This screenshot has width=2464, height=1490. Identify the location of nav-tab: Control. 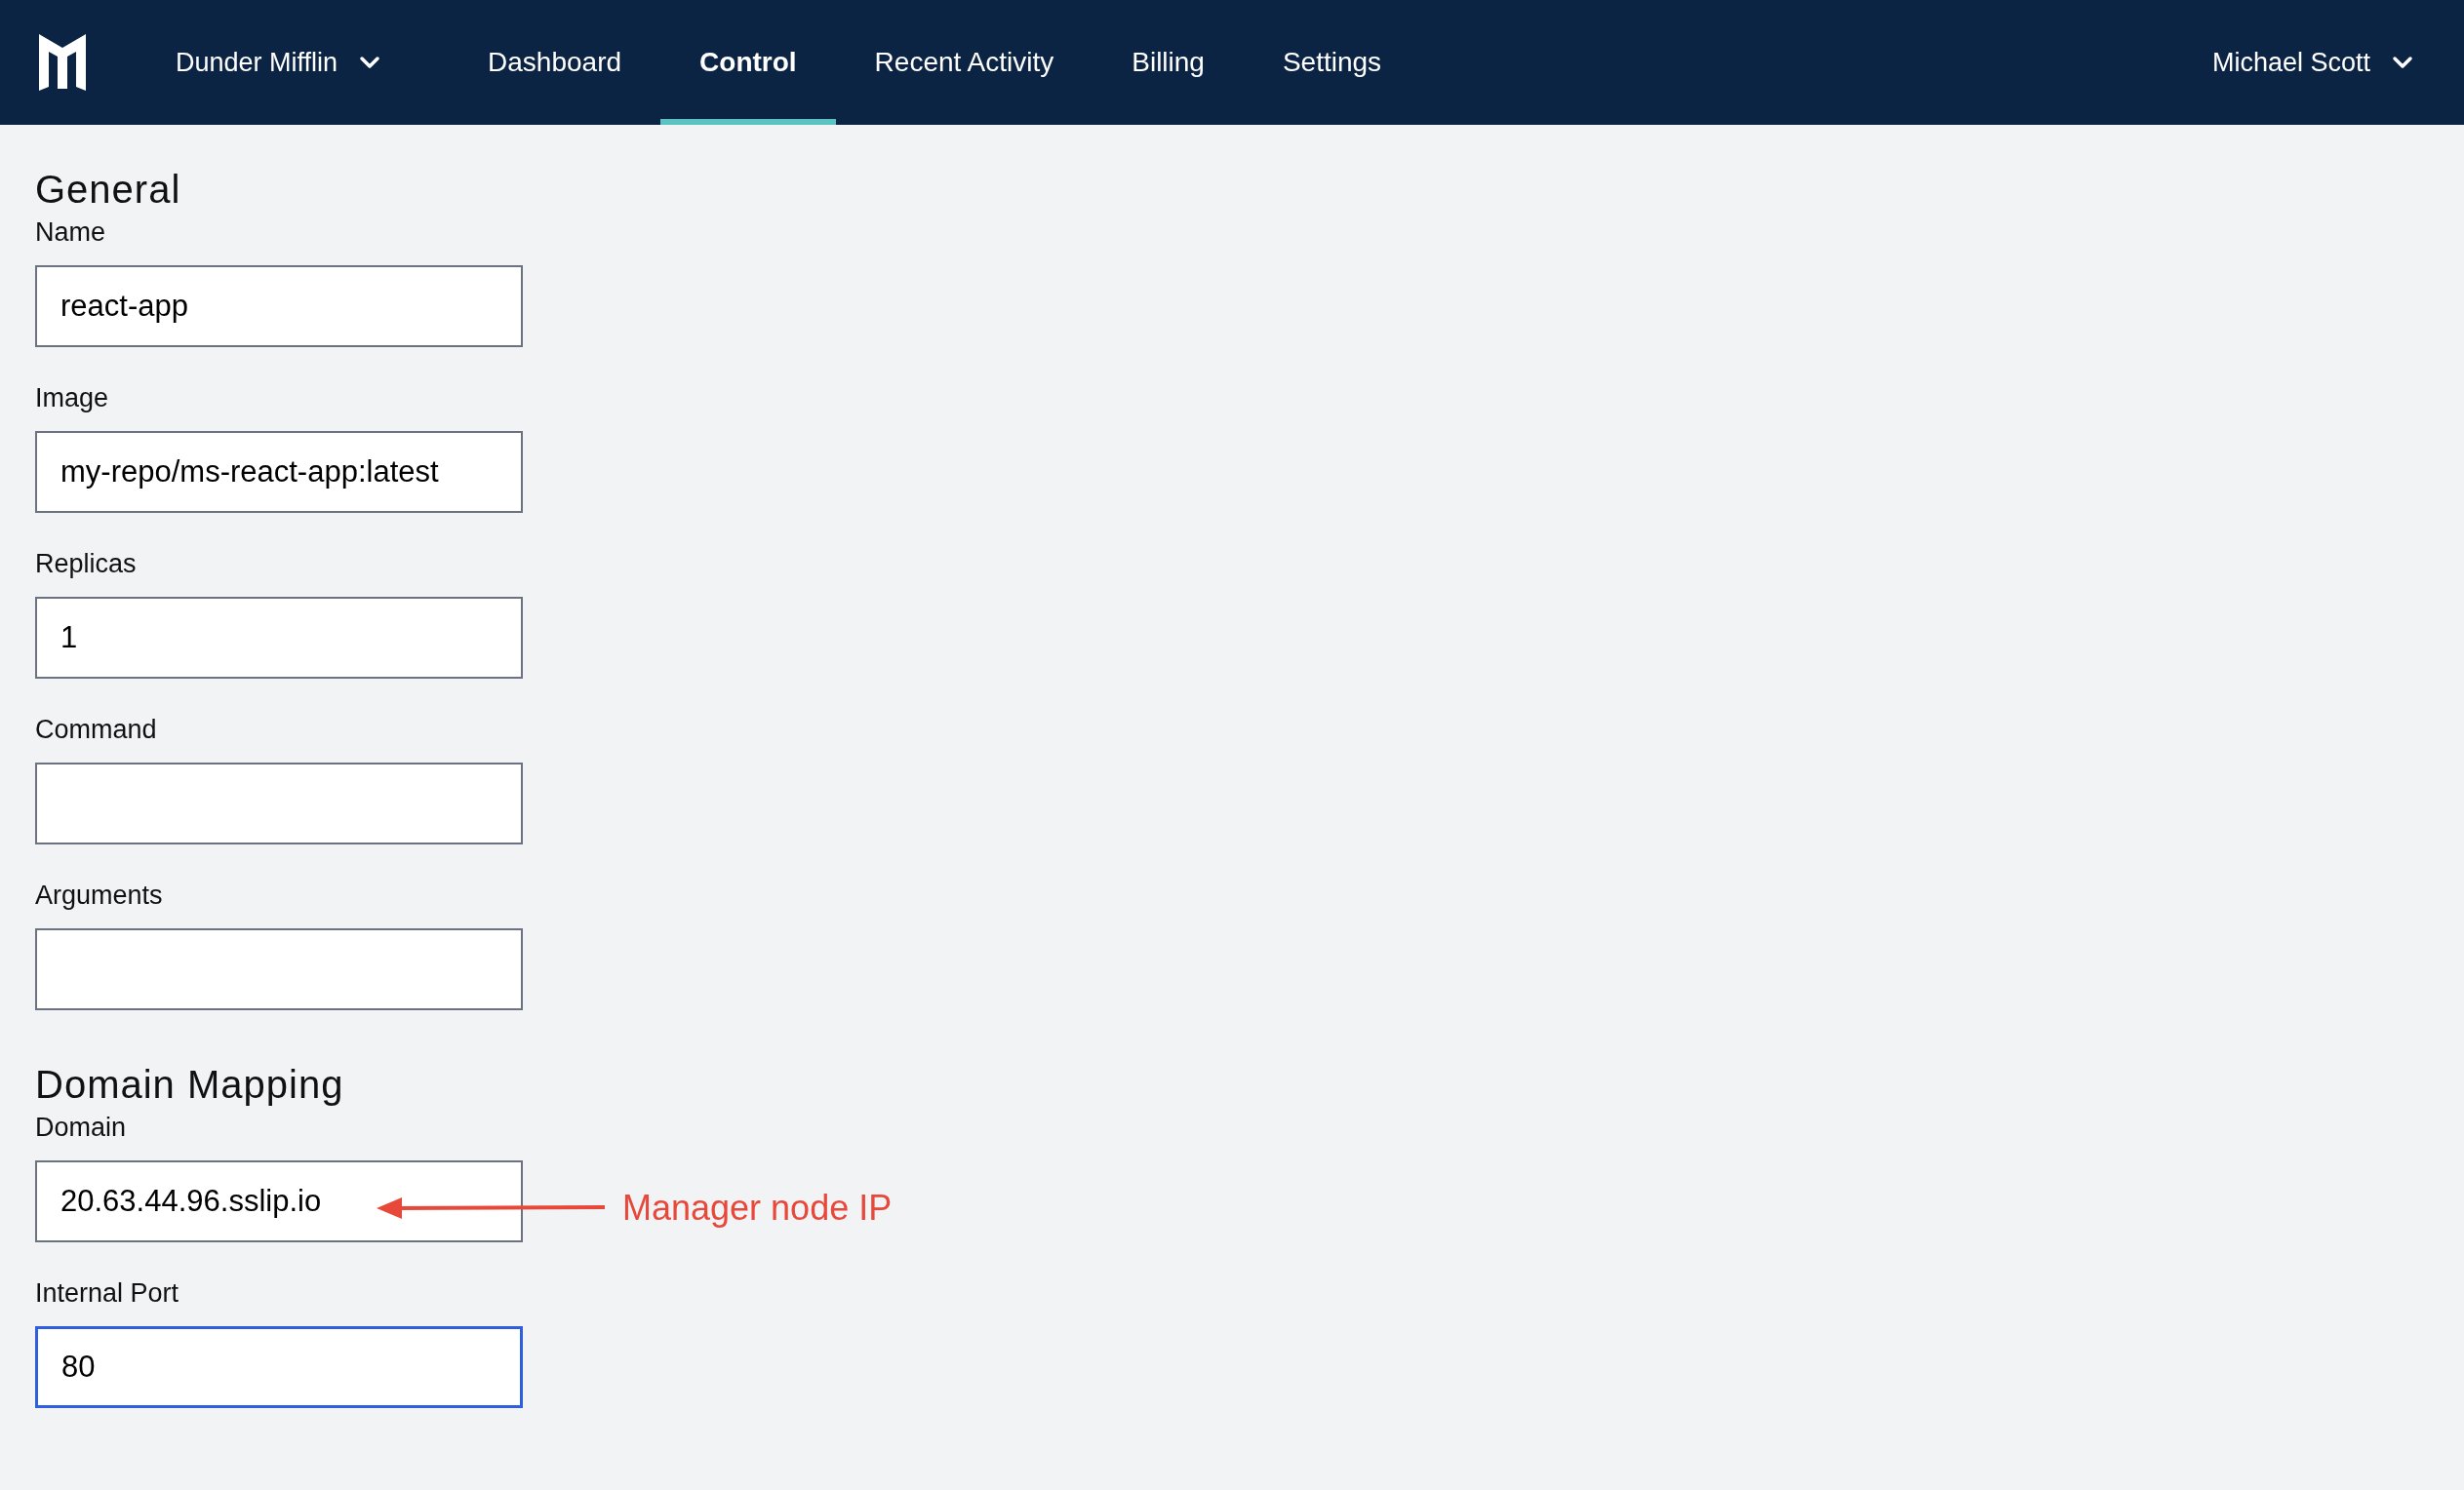
(748, 62).